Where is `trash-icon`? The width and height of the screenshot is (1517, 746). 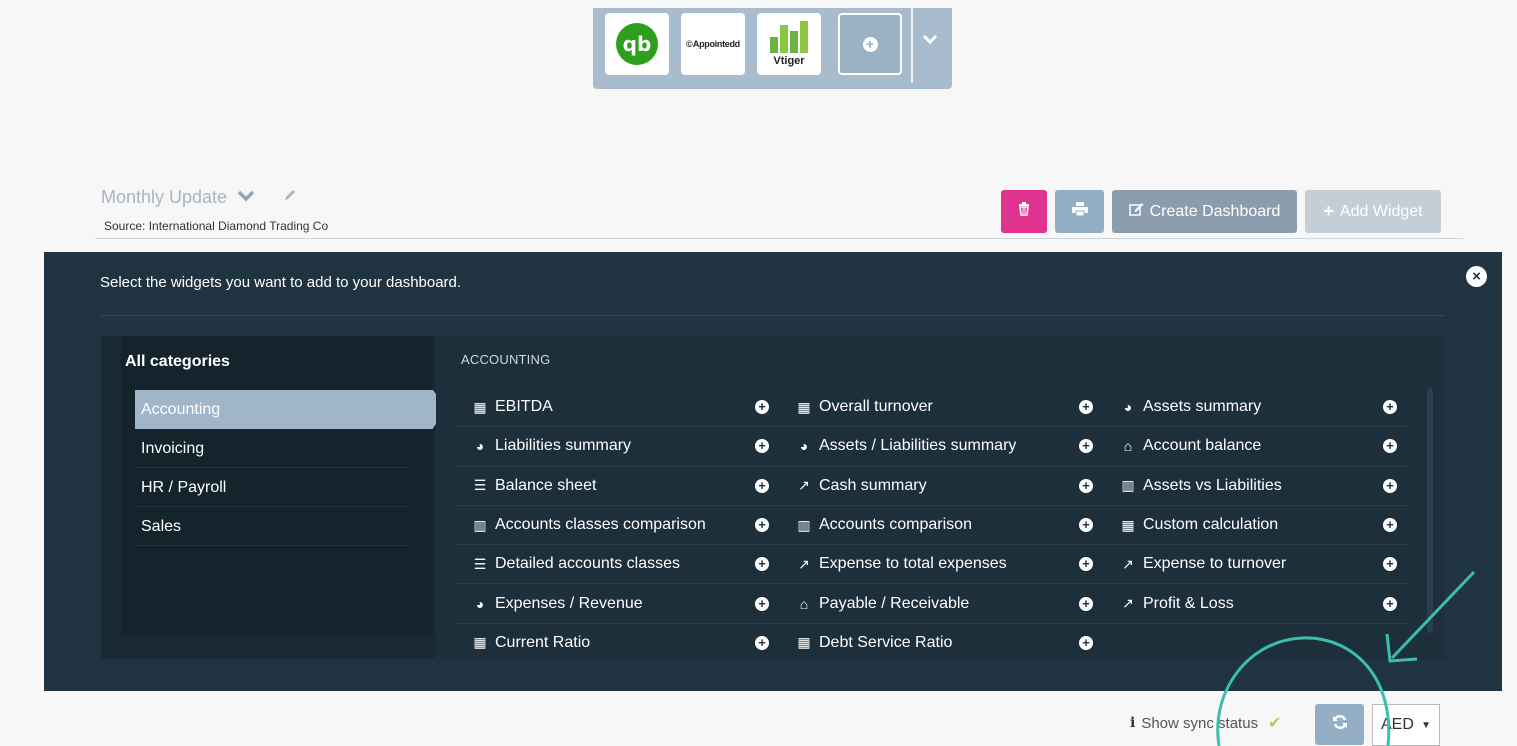
trash-icon is located at coordinates (1024, 211).